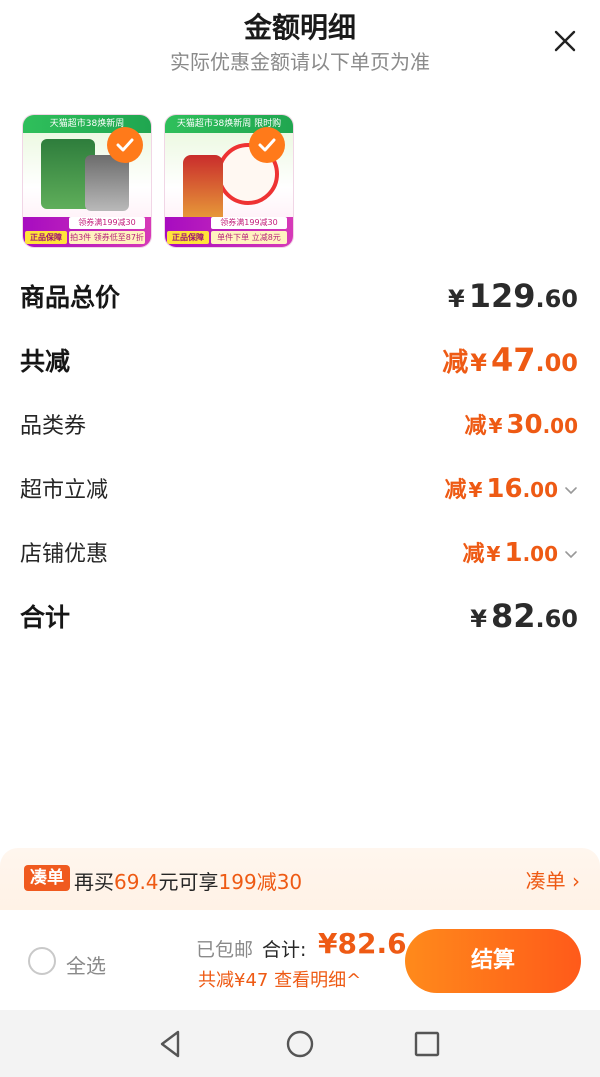 The width and height of the screenshot is (600, 1077). I want to click on free-shipping-label: 已包邮, so click(225, 950).